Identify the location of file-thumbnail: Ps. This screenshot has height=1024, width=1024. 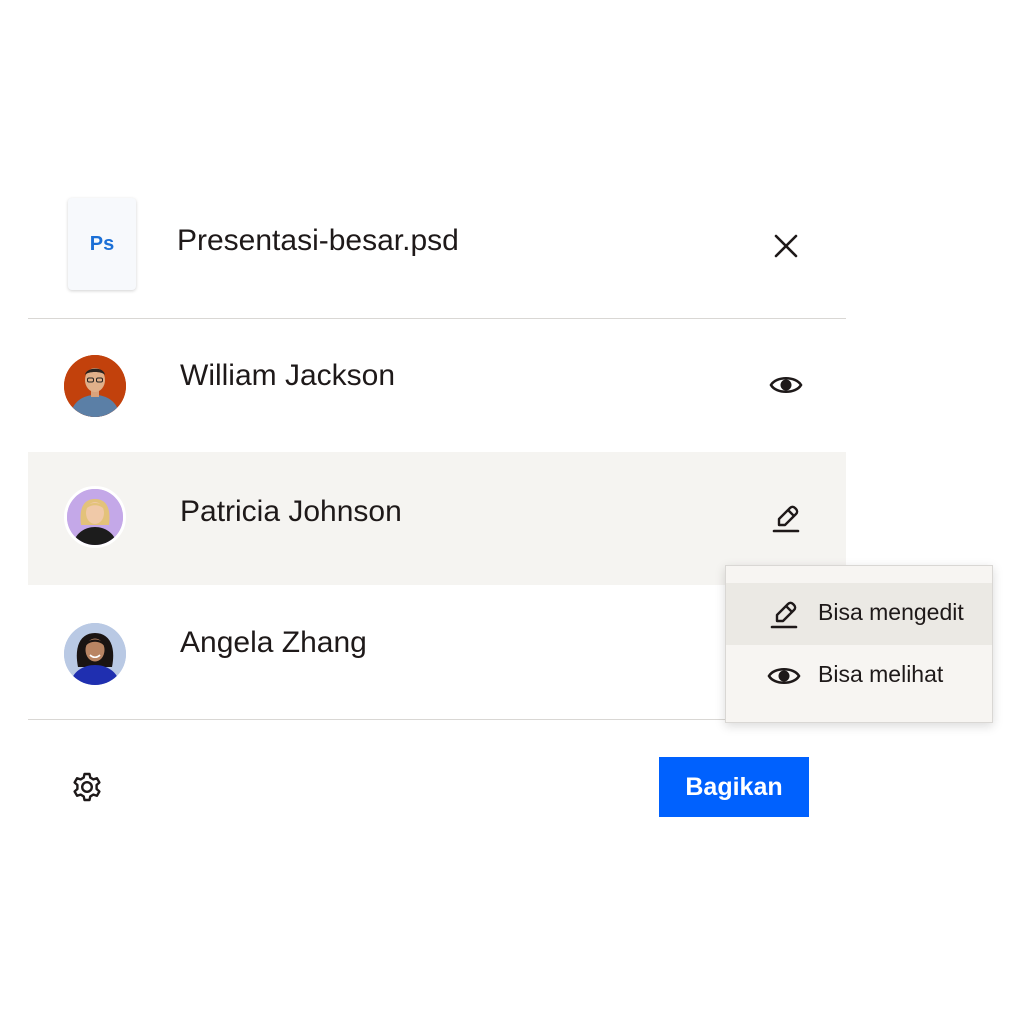
(102, 244).